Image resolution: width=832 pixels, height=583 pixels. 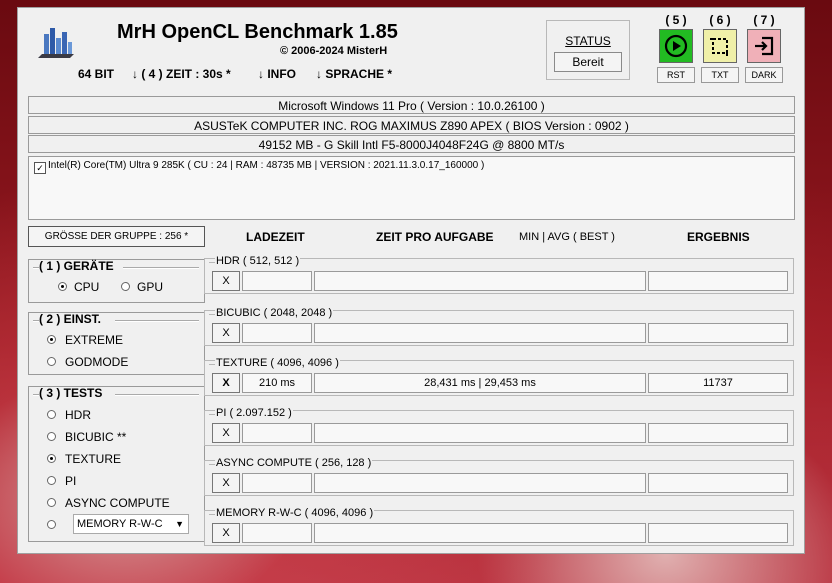 What do you see at coordinates (567, 237) in the screenshot?
I see `col-minavg: MIN | AVG ( BEST )` at bounding box center [567, 237].